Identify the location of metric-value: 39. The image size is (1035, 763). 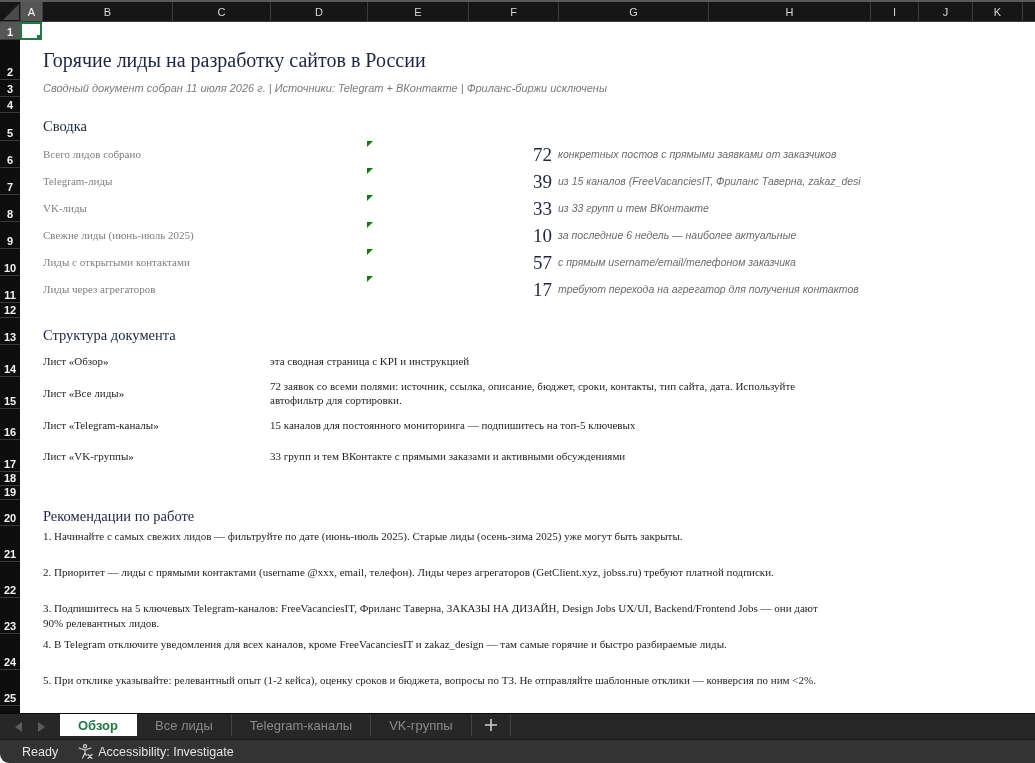
(543, 181).